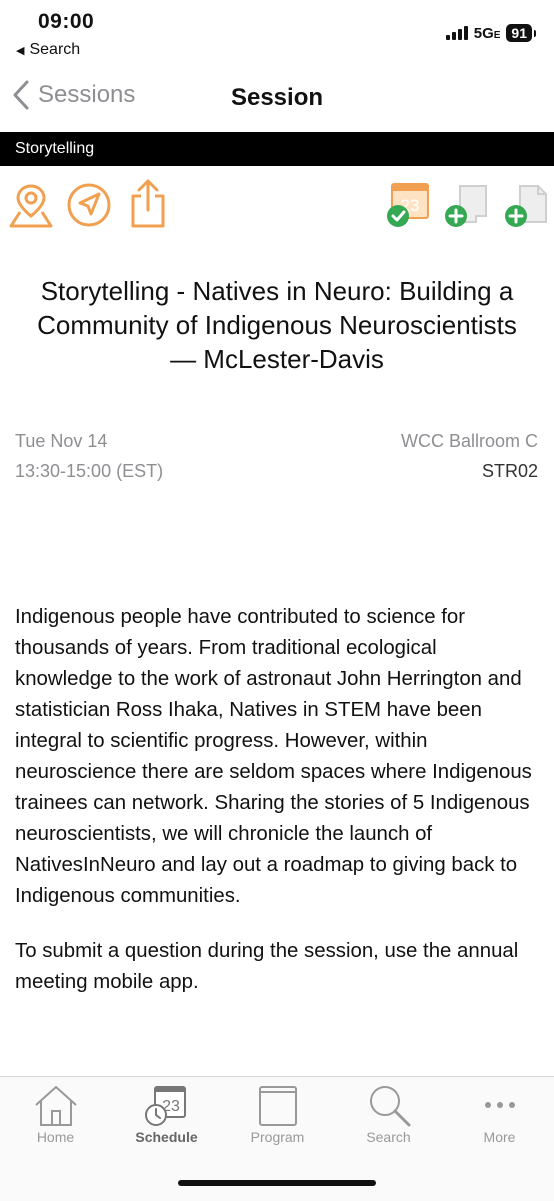 The image size is (554, 1201). What do you see at coordinates (89, 471) in the screenshot?
I see `session-time: 13:30-15:00 (EST)` at bounding box center [89, 471].